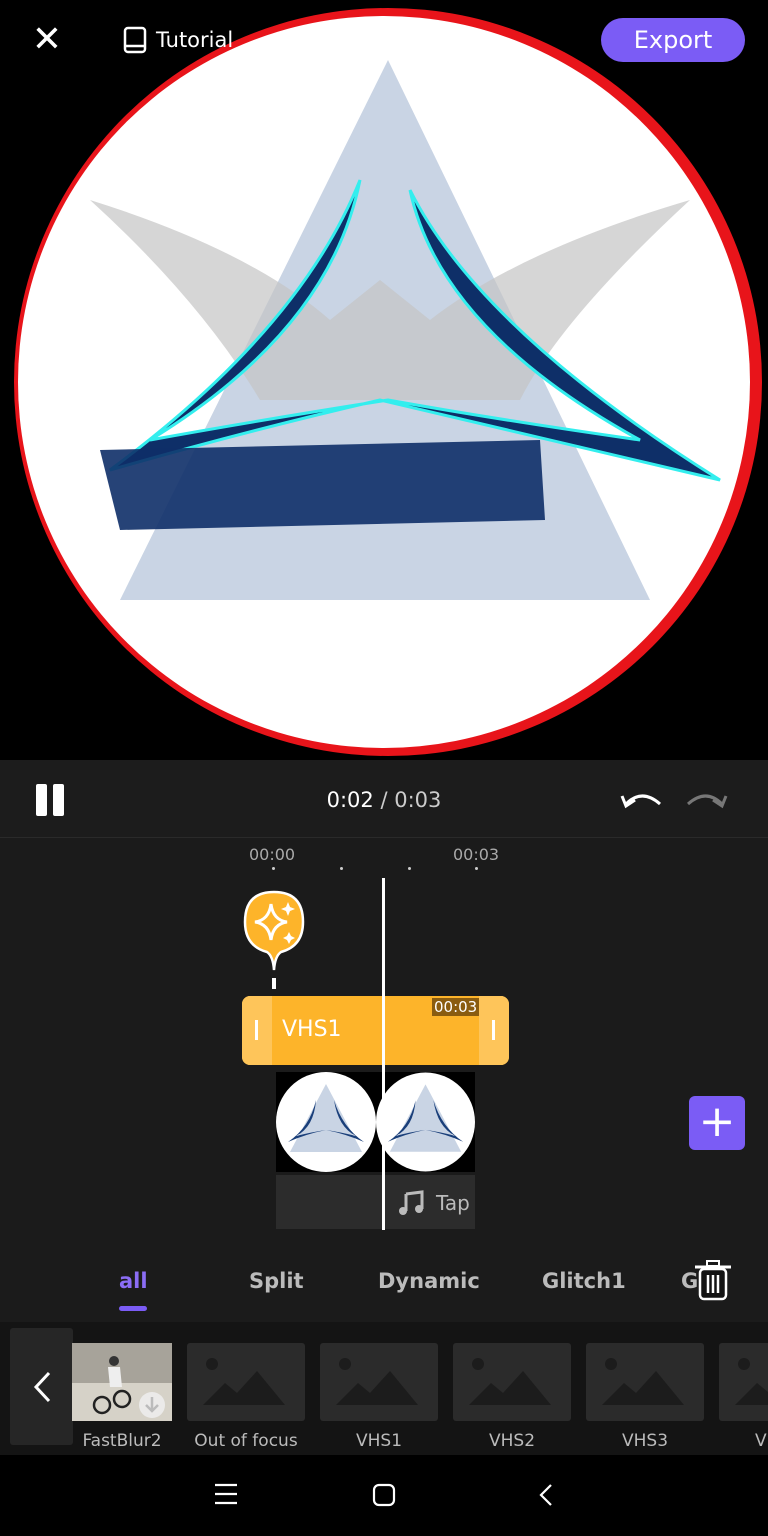 The width and height of the screenshot is (768, 1536). I want to click on active-tab-indicator, so click(133, 1308).